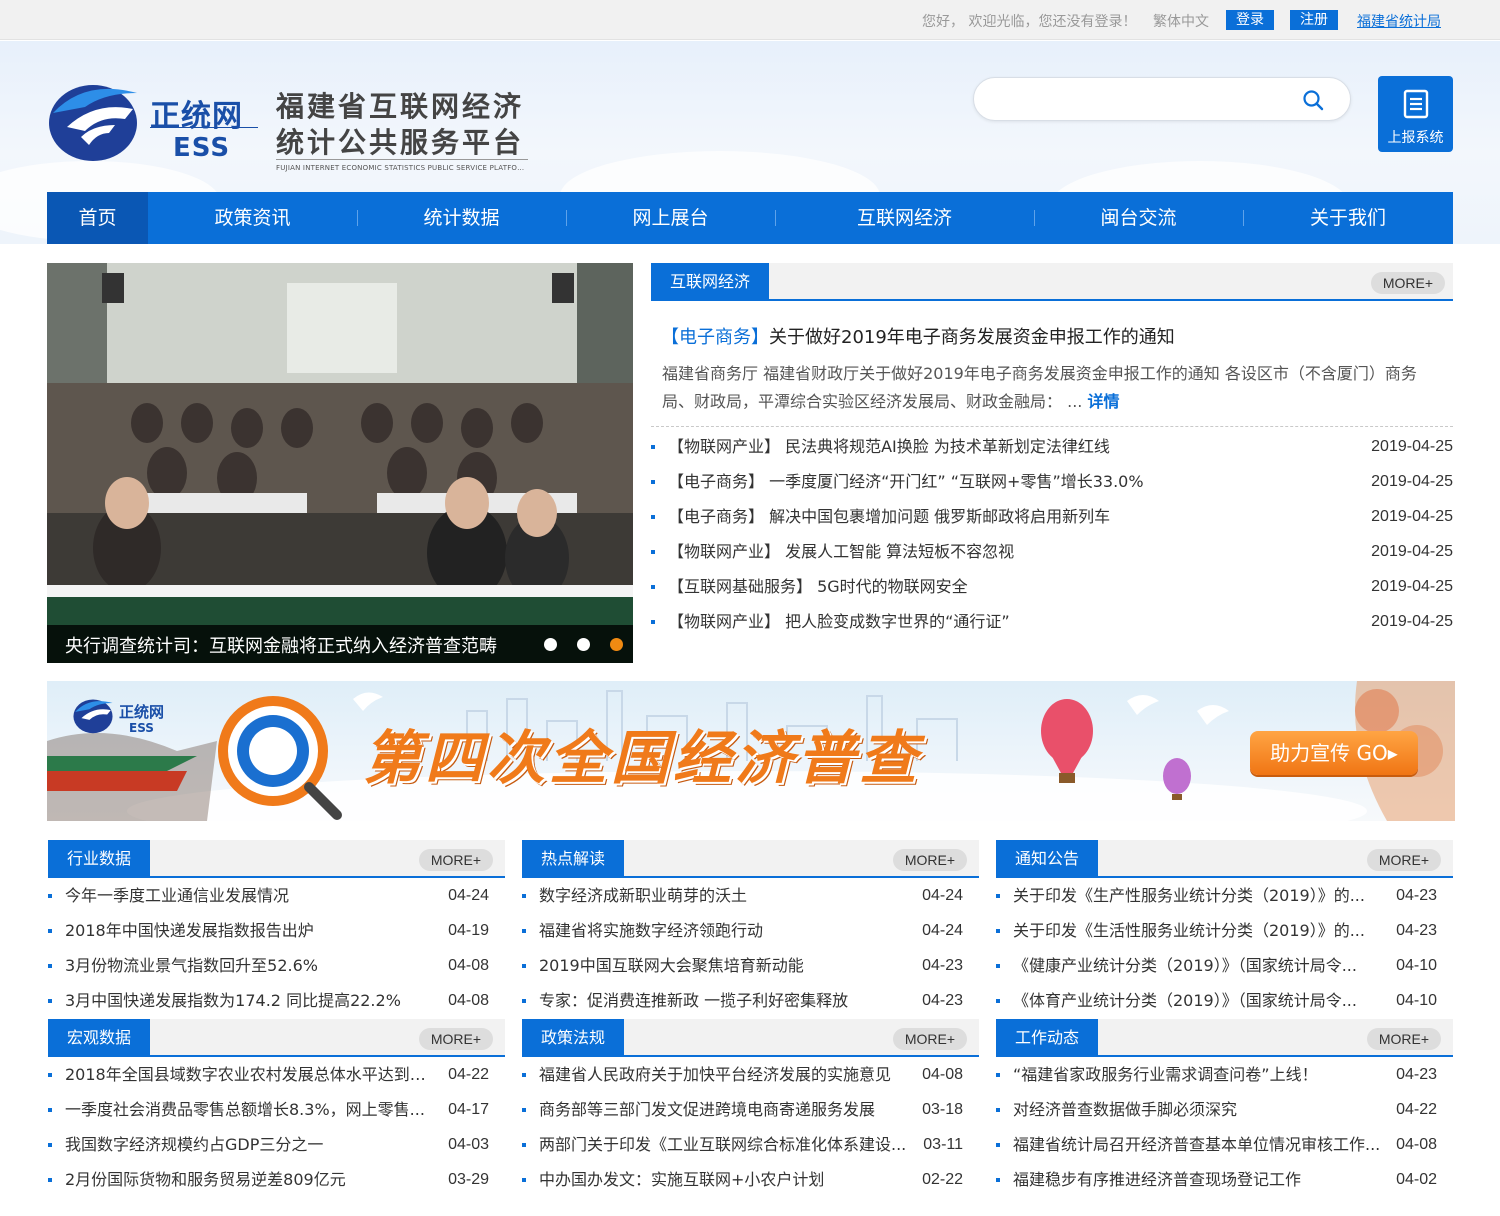 The width and height of the screenshot is (1500, 1216). I want to click on list-item: 2月份国际货物和服务贸易逆差809亿元 03-29, so click(268, 1180).